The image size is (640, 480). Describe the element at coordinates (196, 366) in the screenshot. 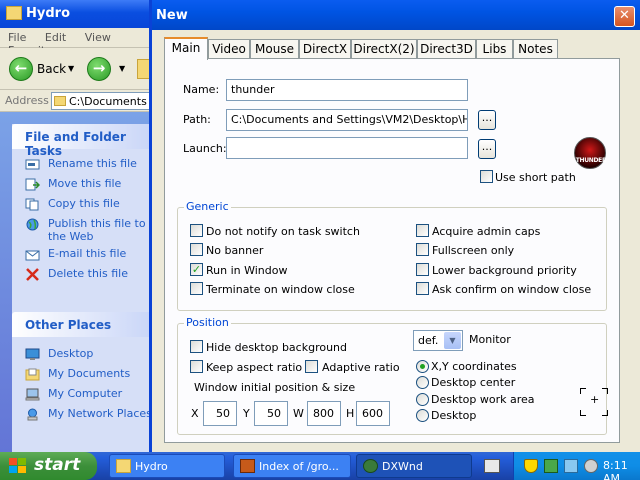

I see `checkbox-keep-aspect` at that location.